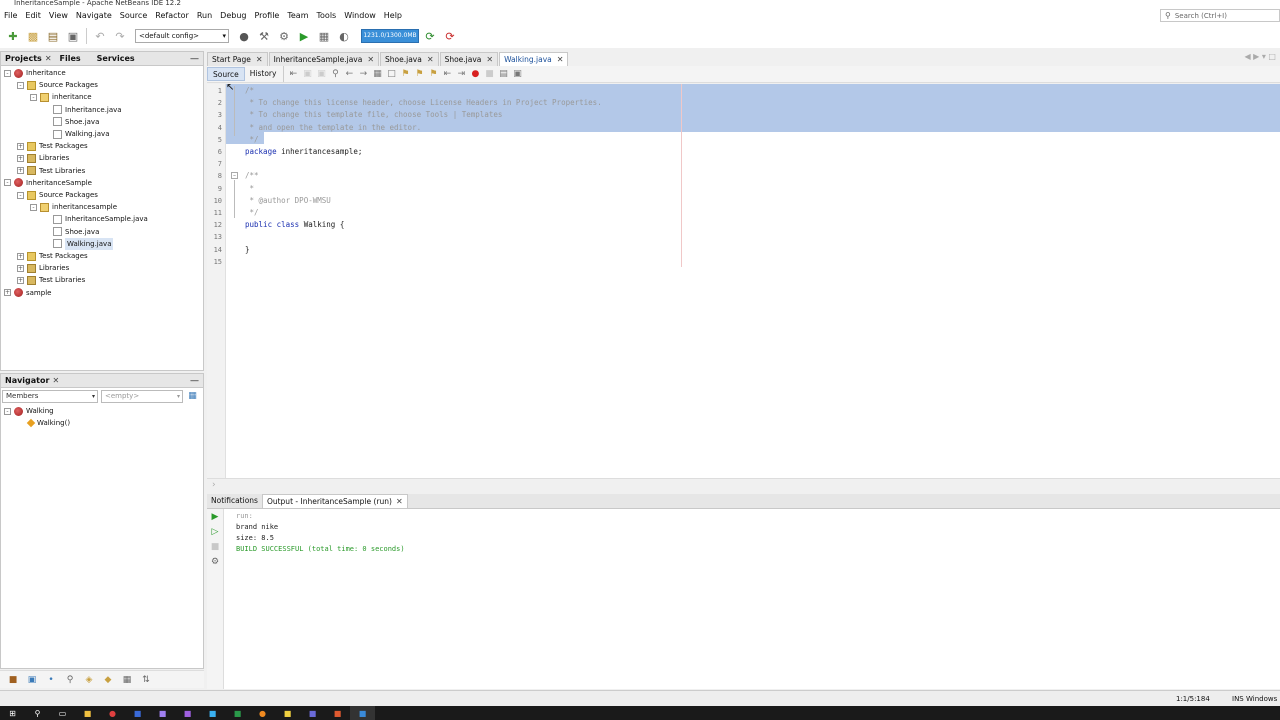 The image size is (1280, 720). I want to click on tree-item: - inheritancesample, so click(73, 207).